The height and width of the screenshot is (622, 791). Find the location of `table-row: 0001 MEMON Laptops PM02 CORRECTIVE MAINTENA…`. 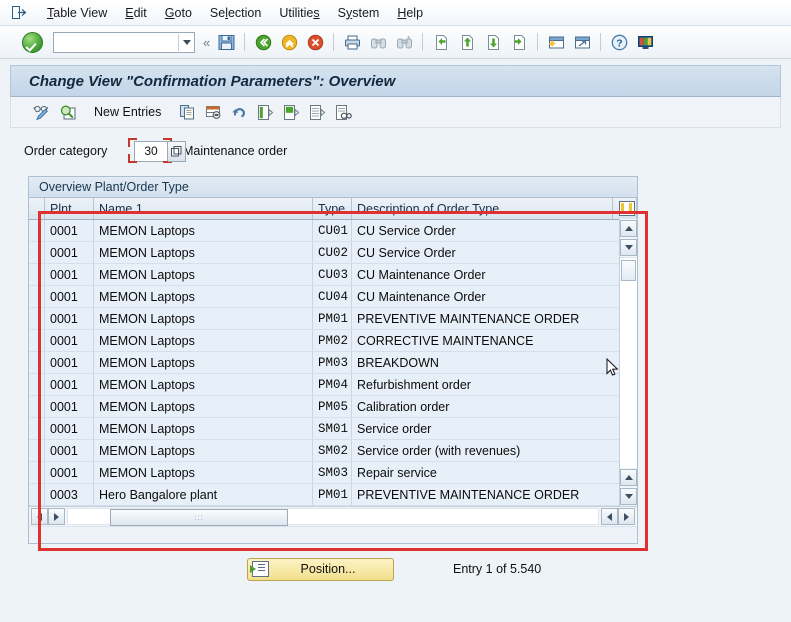

table-row: 0001 MEMON Laptops PM02 CORRECTIVE MAINTENA… is located at coordinates (333, 340).